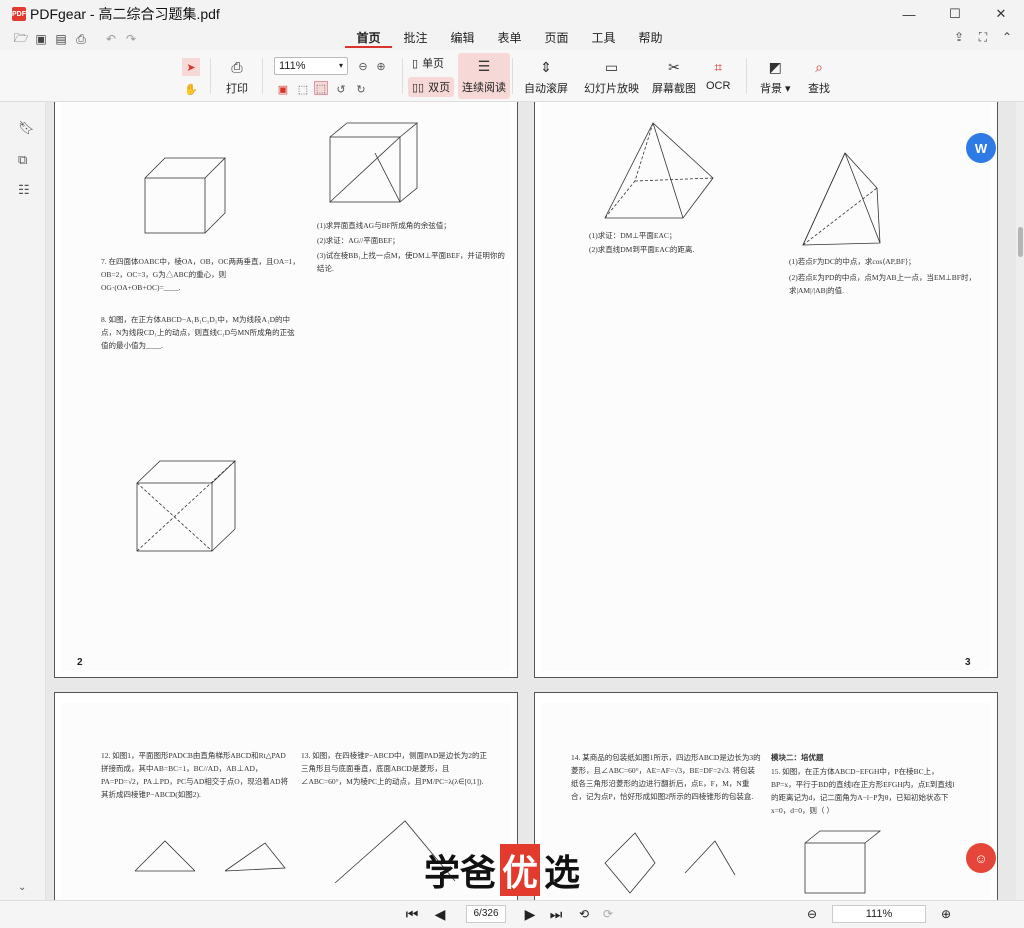 This screenshot has width=1024, height=928. Describe the element at coordinates (674, 77) in the screenshot. I see `screenshot-button: ✂ 屏幕截图` at that location.